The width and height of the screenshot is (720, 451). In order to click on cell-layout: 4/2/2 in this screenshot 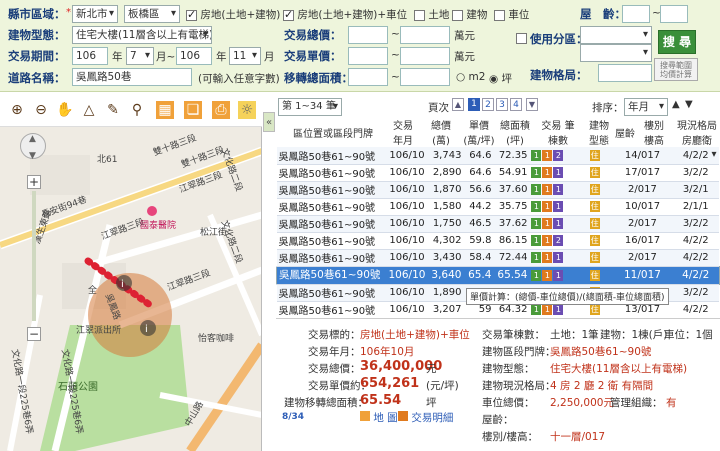, I will do `click(695, 241)`.